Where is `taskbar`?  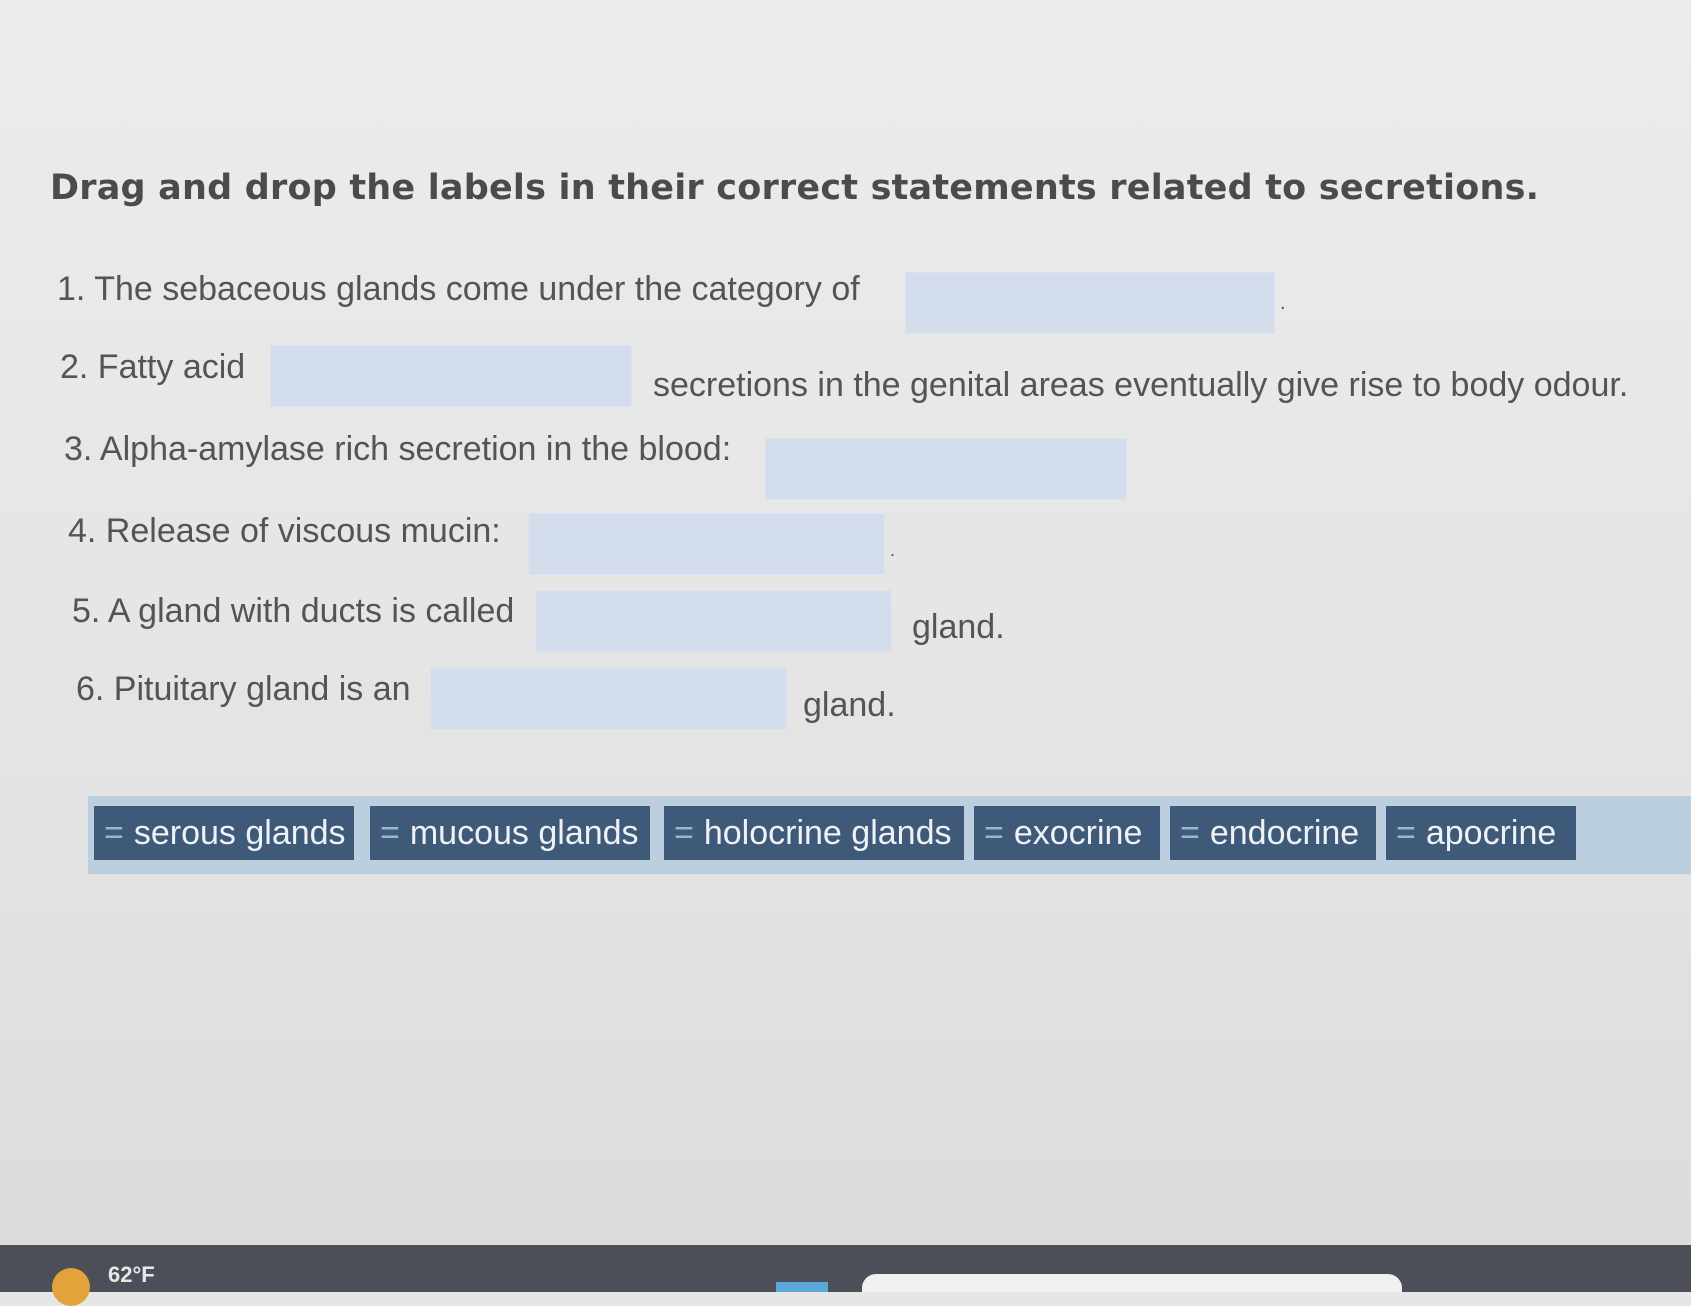 taskbar is located at coordinates (845, 1268).